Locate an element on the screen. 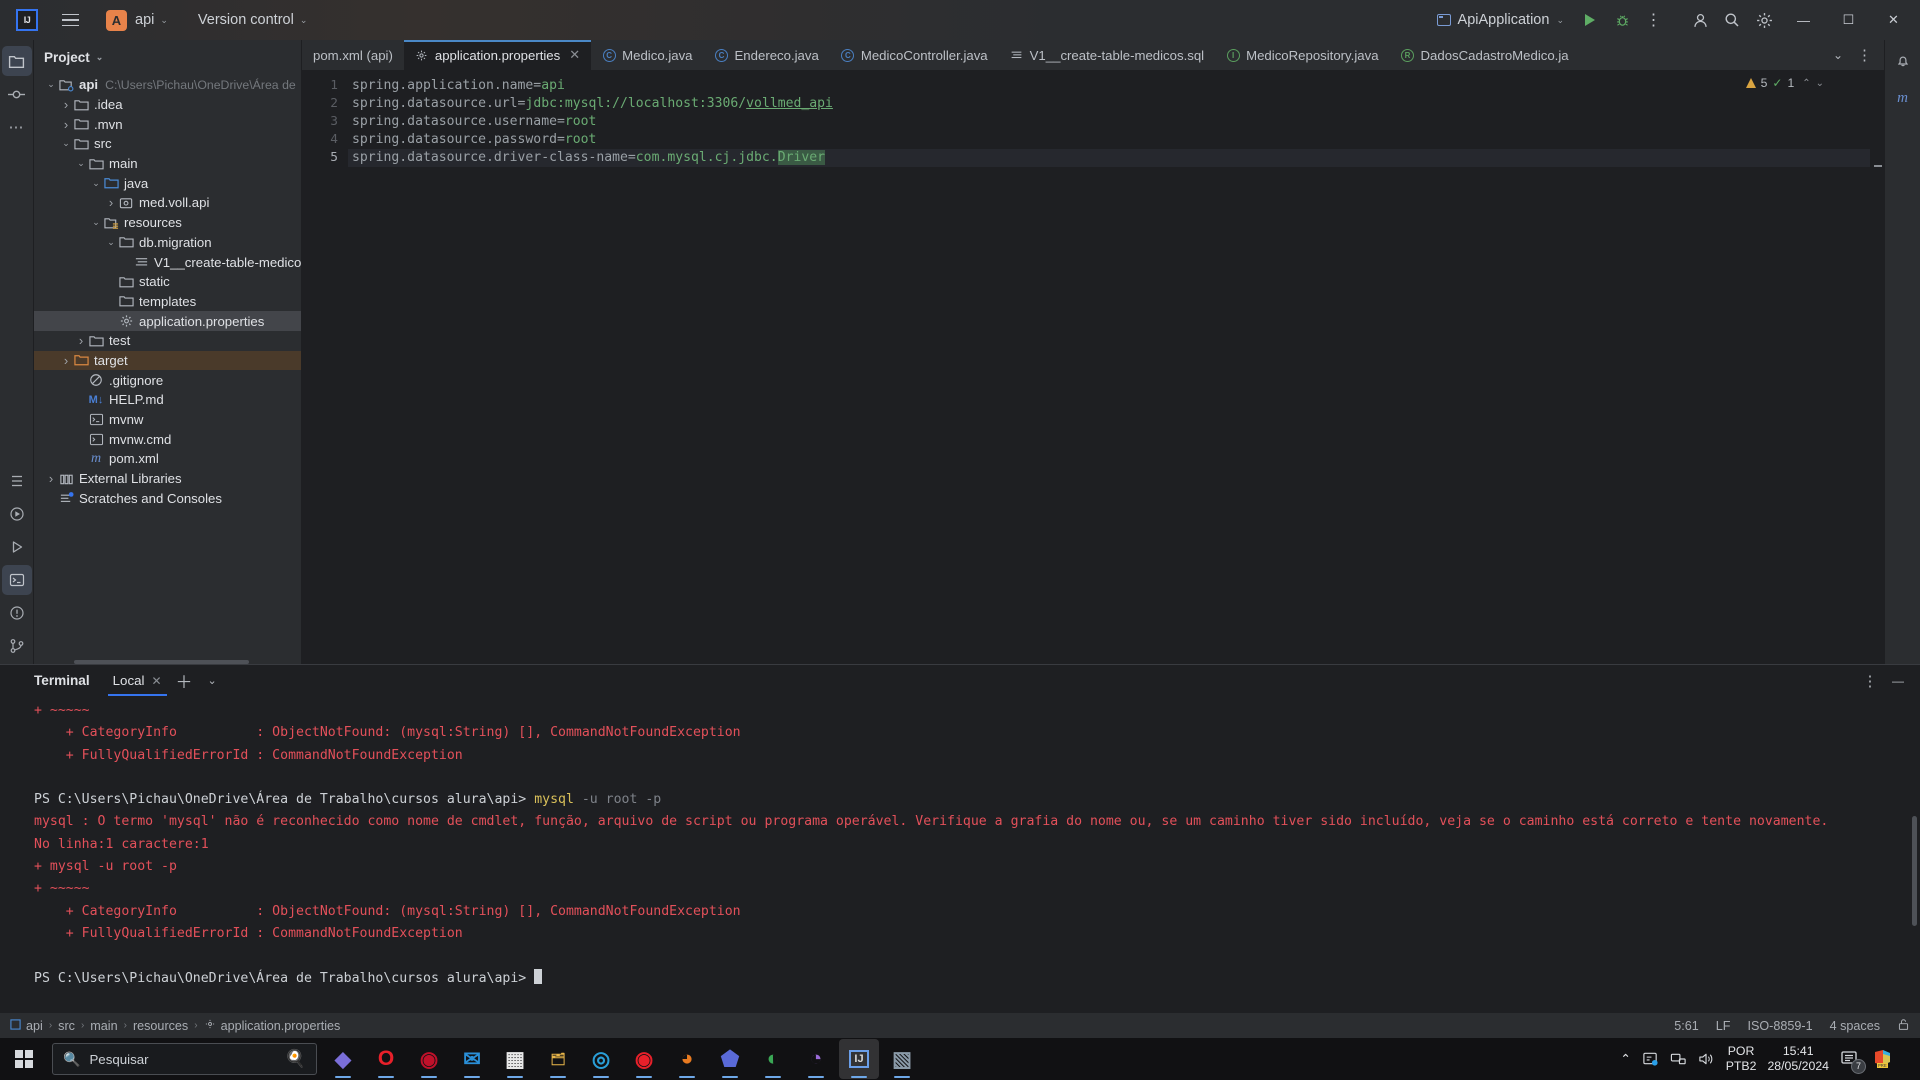  problems-tool-button is located at coordinates (17, 613).